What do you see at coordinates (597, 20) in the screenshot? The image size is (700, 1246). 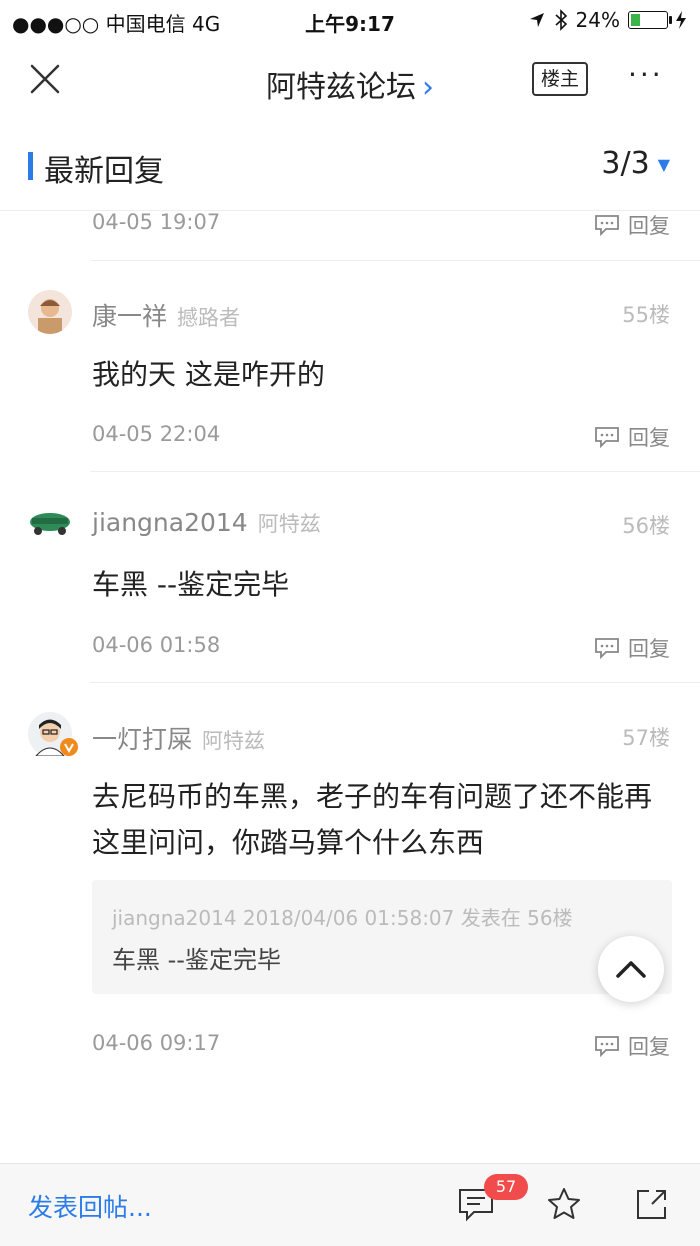 I see `battery-percent: 24%` at bounding box center [597, 20].